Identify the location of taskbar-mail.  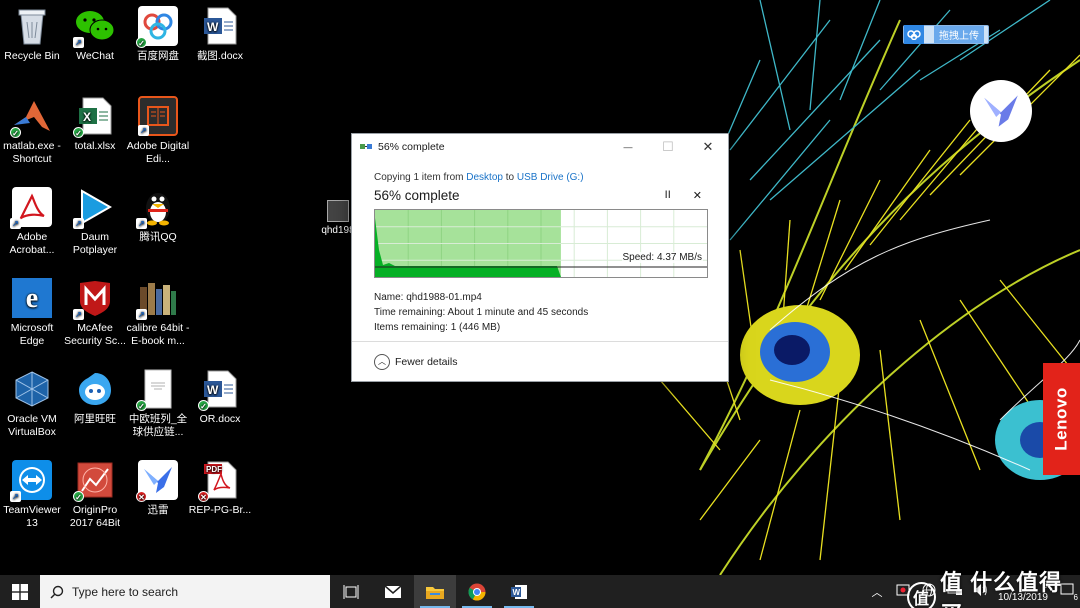
(393, 591).